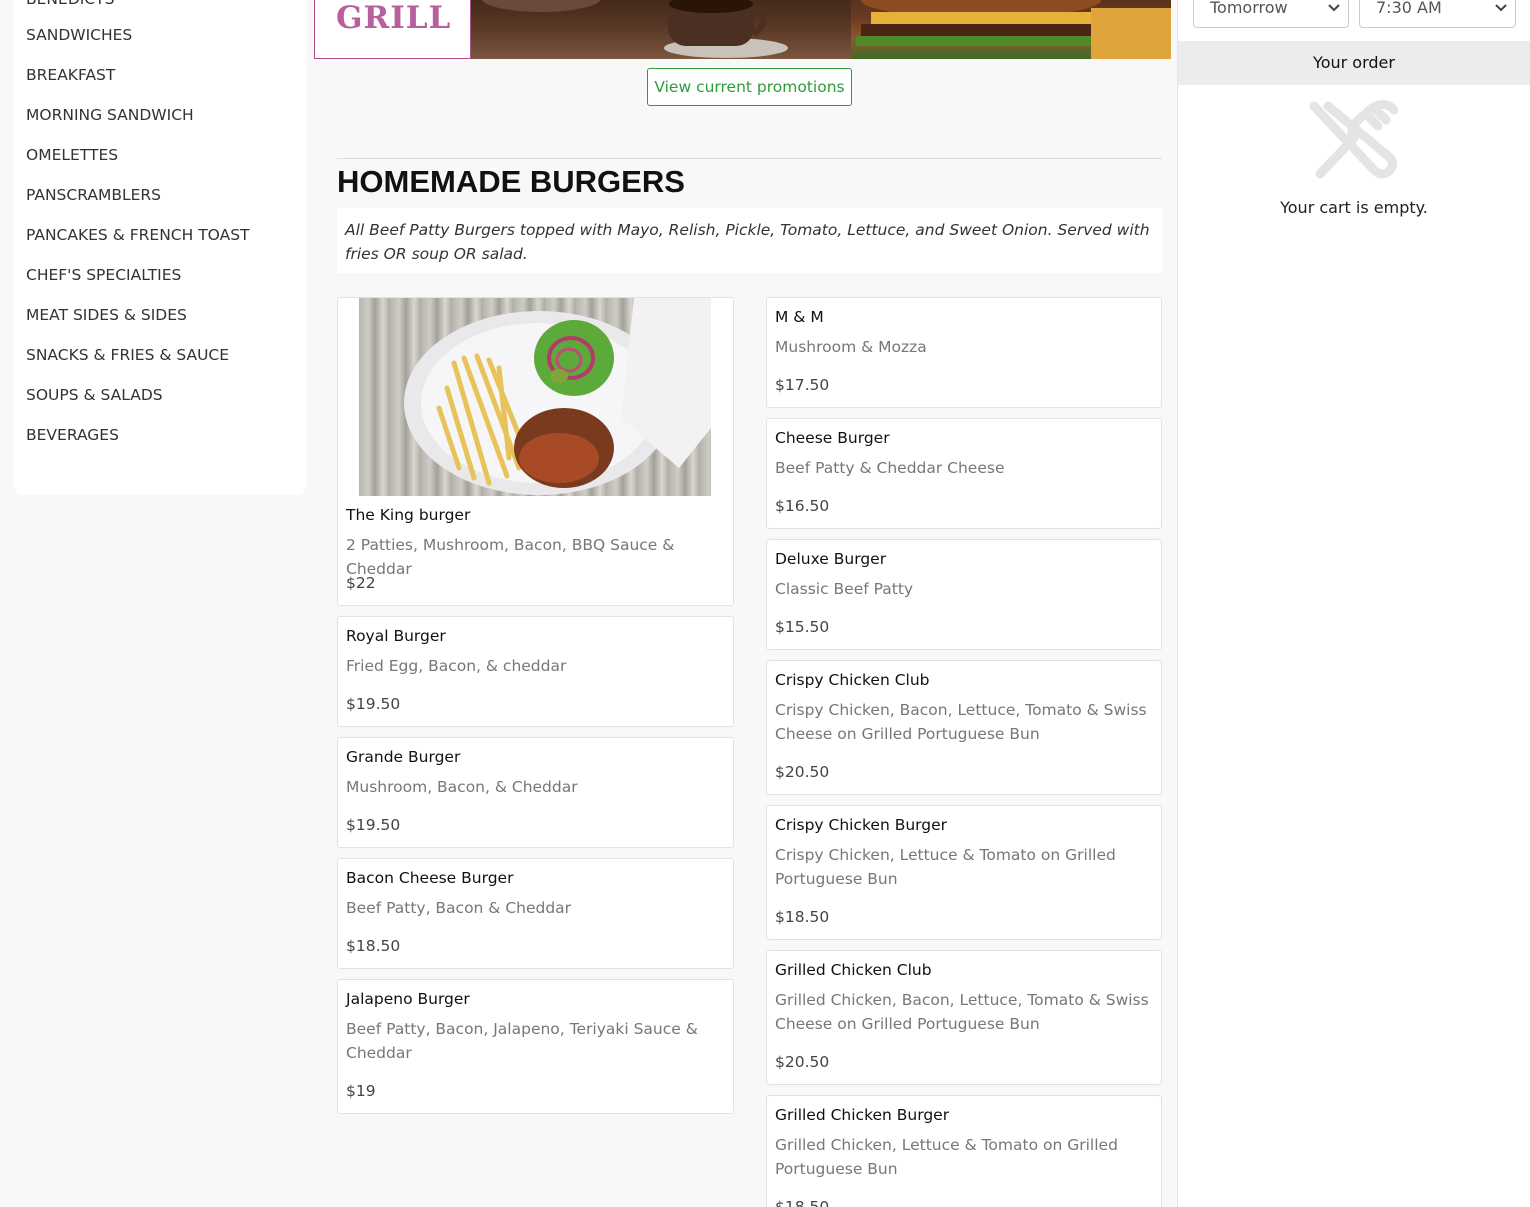 This screenshot has height=1207, width=1530. What do you see at coordinates (459, 908) in the screenshot?
I see `item-description: Beef Patty, Bacon & Cheddar` at bounding box center [459, 908].